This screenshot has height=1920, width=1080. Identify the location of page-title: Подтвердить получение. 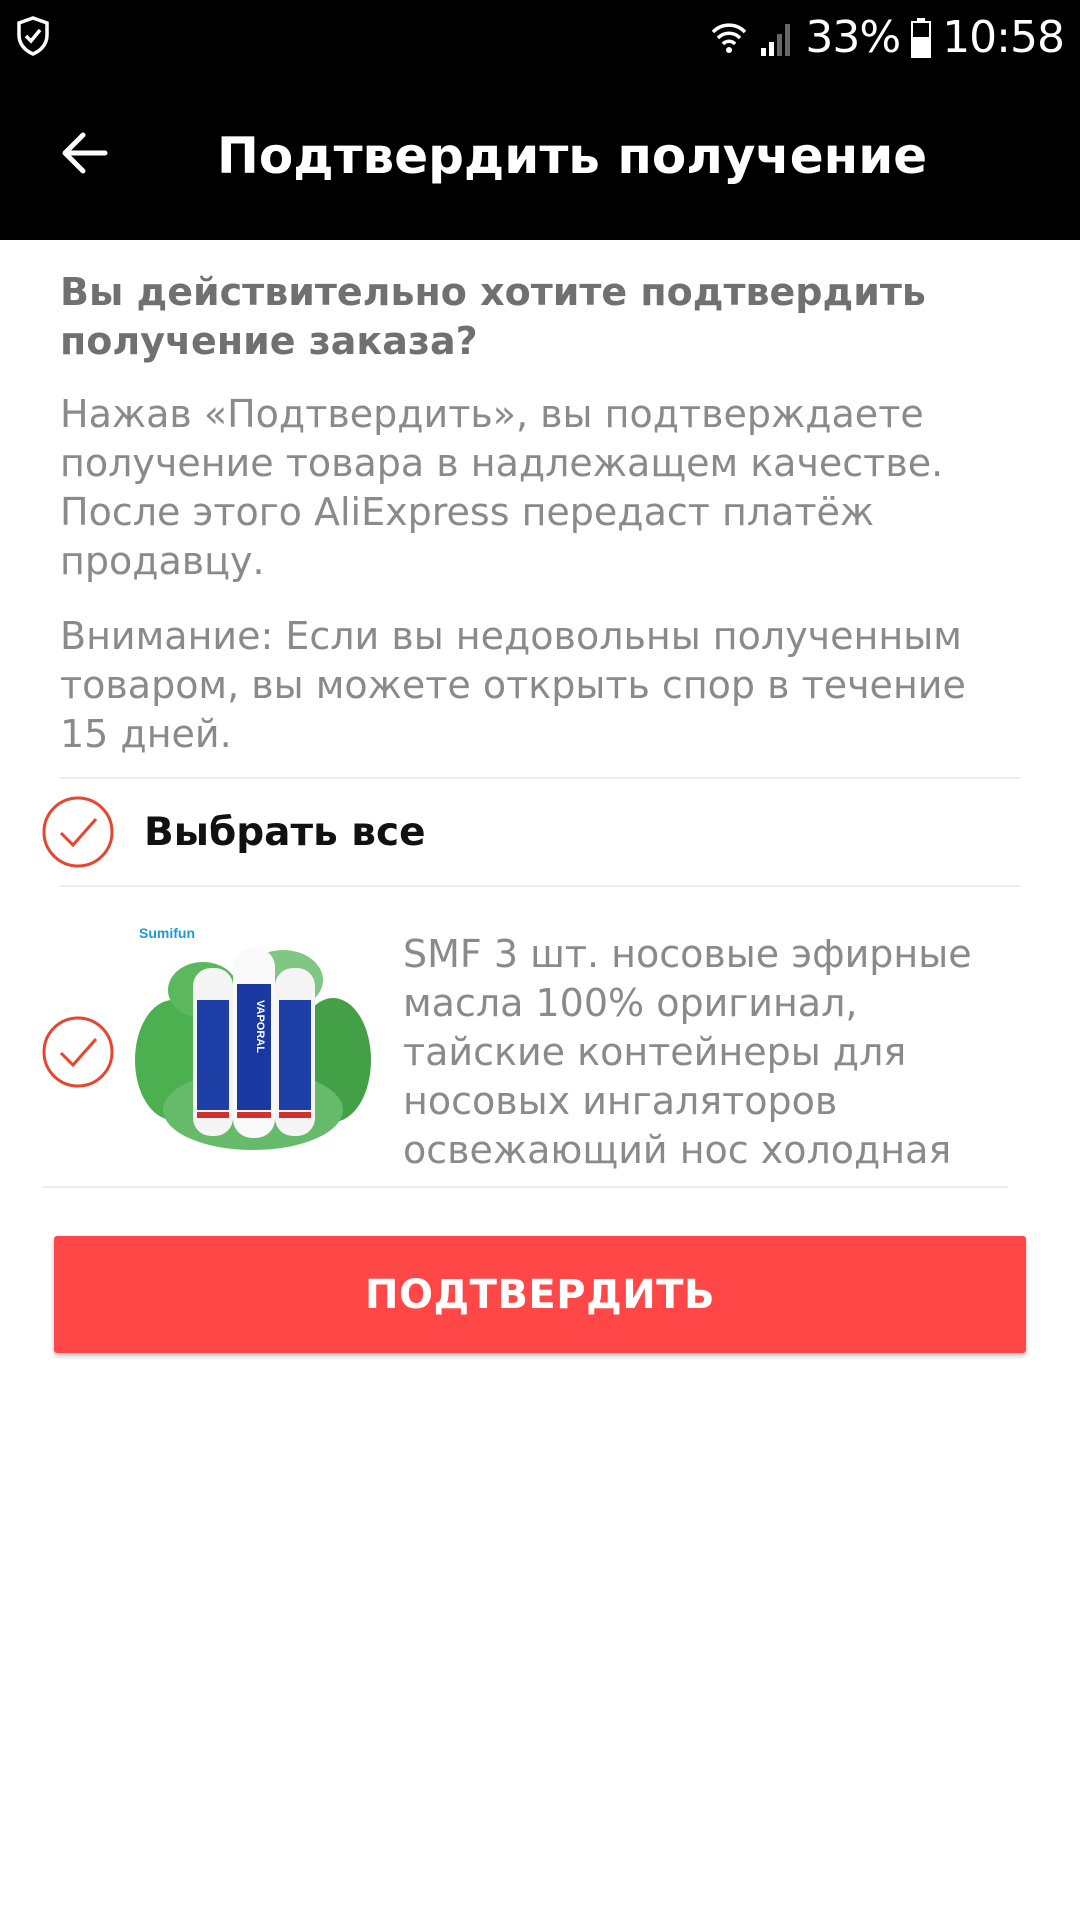
(572, 156).